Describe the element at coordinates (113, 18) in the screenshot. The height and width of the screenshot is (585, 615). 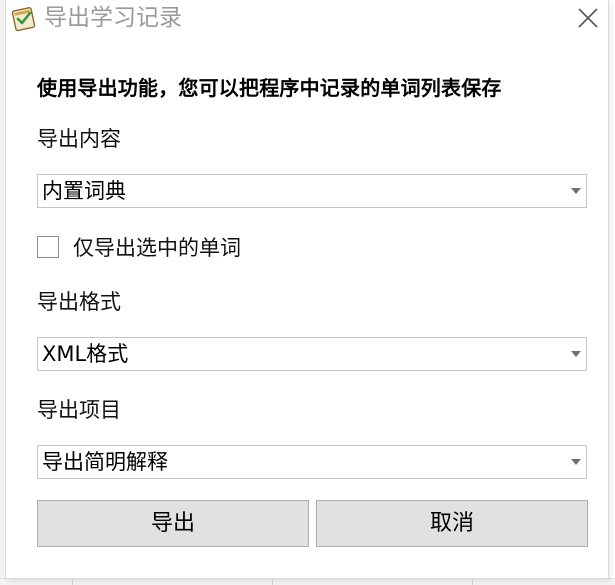
I see `window-title: 导出学习记录` at that location.